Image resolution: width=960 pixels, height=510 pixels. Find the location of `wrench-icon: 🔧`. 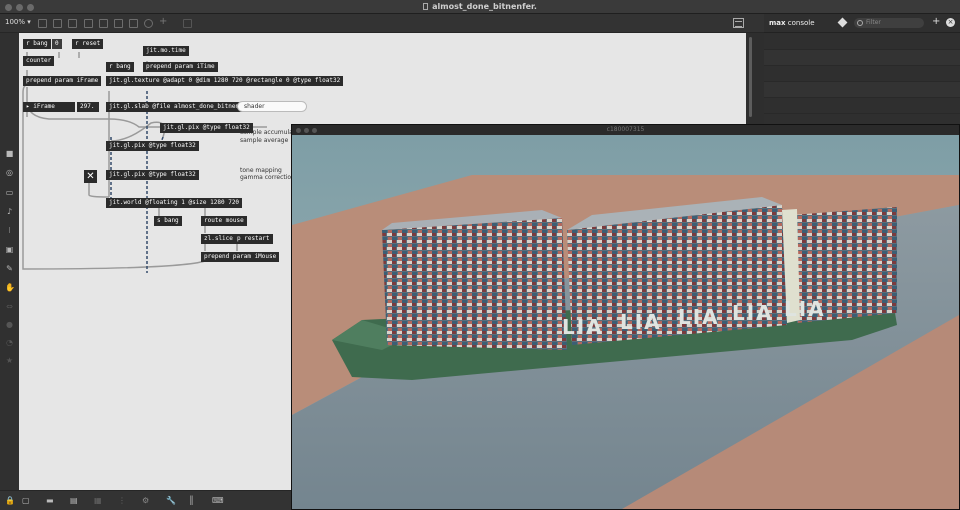

wrench-icon: 🔧 is located at coordinates (171, 501).